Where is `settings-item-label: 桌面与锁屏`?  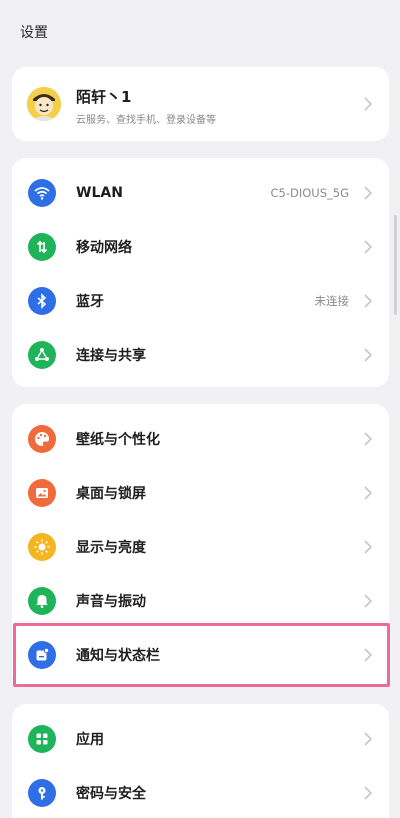
settings-item-label: 桌面与锁屏 is located at coordinates (111, 494).